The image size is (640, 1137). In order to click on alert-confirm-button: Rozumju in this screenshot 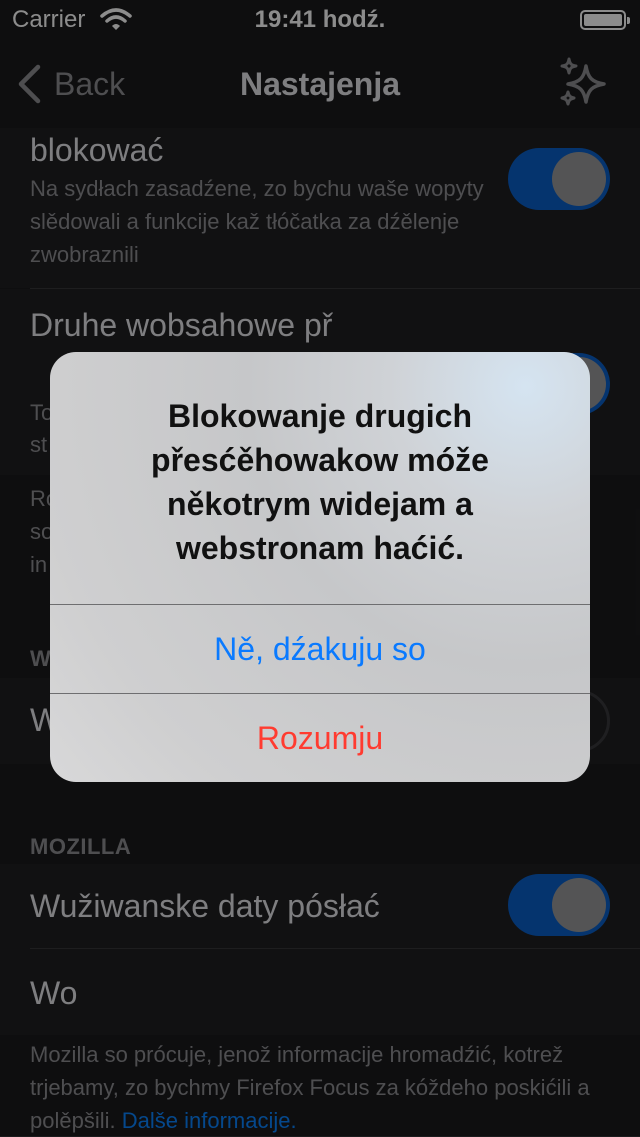, I will do `click(320, 738)`.